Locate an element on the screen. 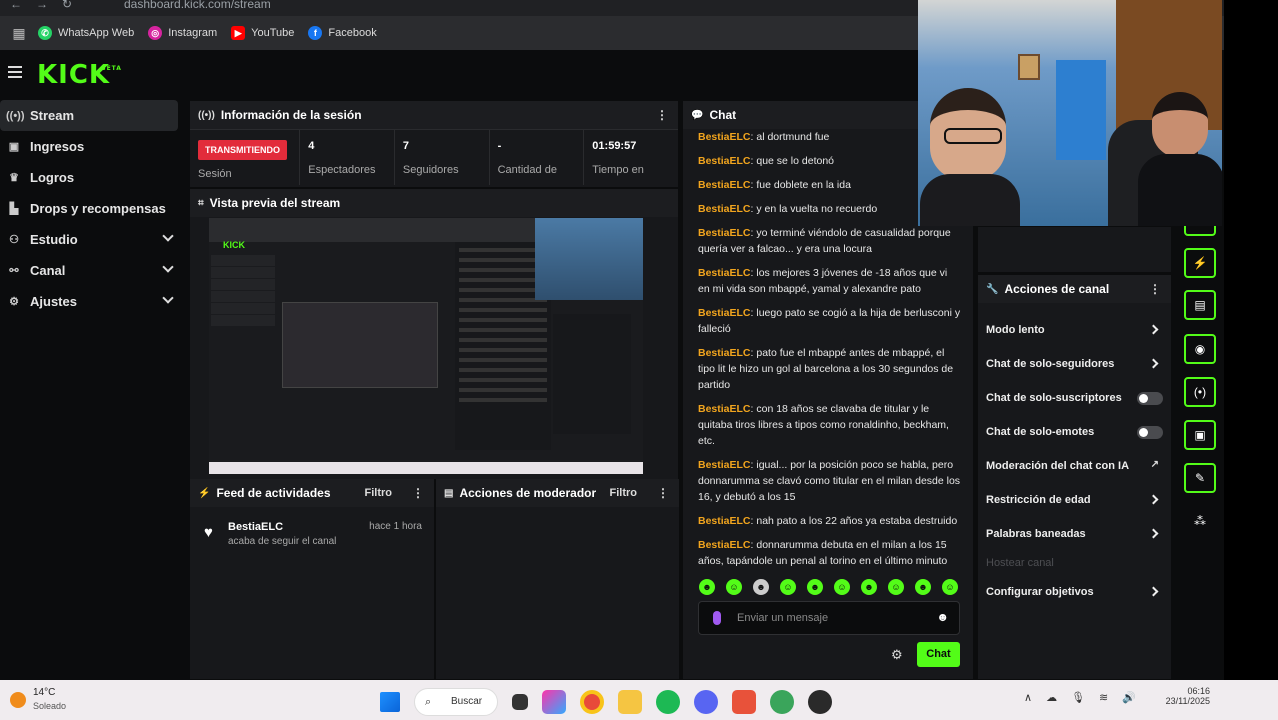 The height and width of the screenshot is (720, 1278). browser-nav-buttons: ←→↻ is located at coordinates (48, 5).